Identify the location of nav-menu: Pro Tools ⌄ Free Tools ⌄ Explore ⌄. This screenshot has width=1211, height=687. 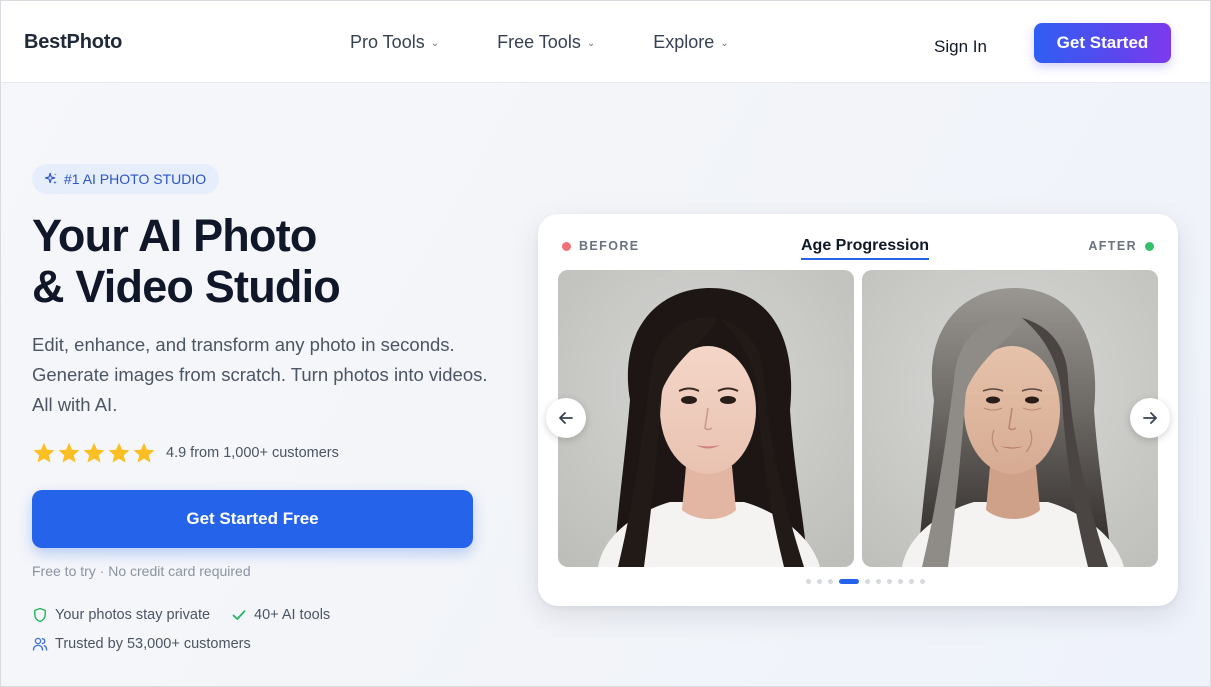
(568, 42).